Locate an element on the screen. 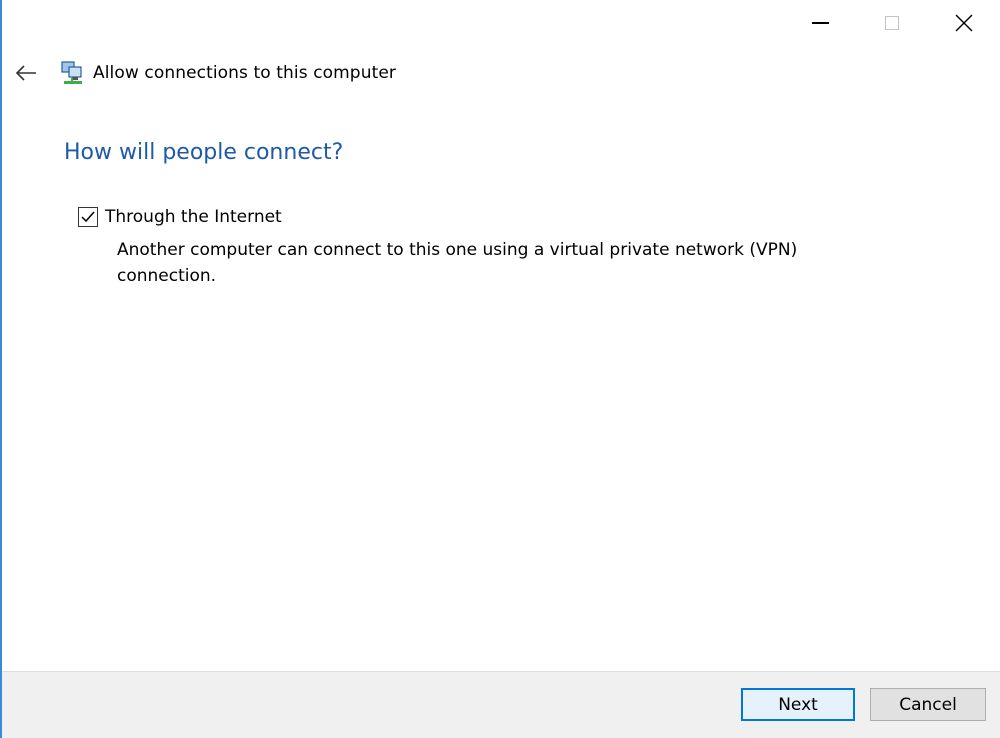 The width and height of the screenshot is (1000, 738). close-icon is located at coordinates (964, 23).